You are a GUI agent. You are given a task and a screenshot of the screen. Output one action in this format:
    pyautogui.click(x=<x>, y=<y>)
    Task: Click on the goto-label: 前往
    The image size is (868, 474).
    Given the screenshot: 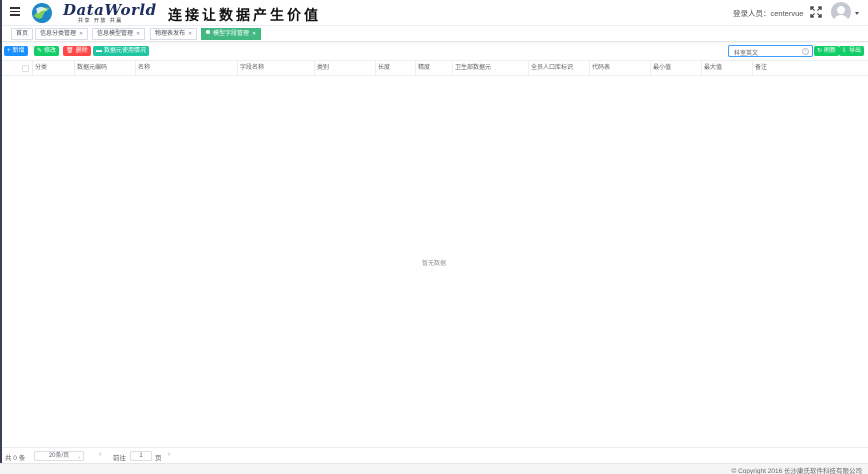 What is the action you would take?
    pyautogui.click(x=119, y=458)
    